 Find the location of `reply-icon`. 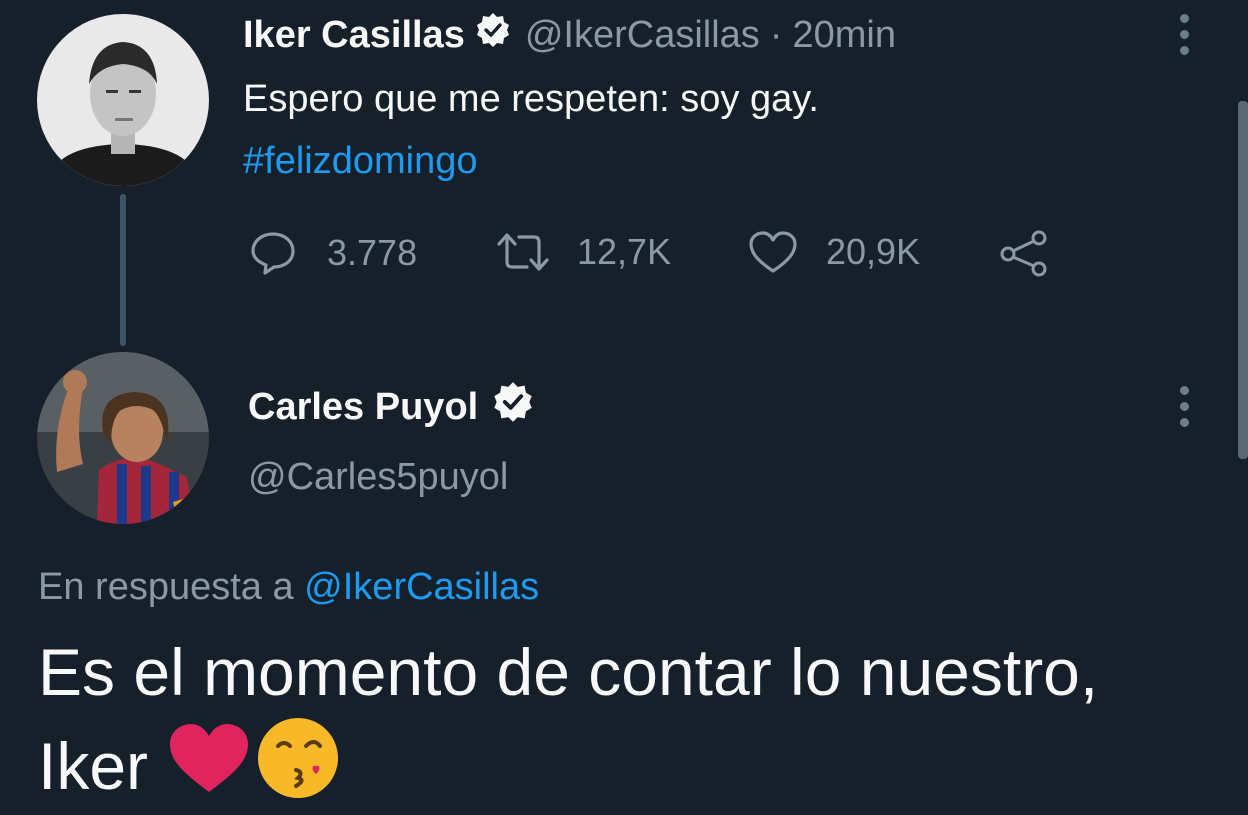

reply-icon is located at coordinates (273, 253).